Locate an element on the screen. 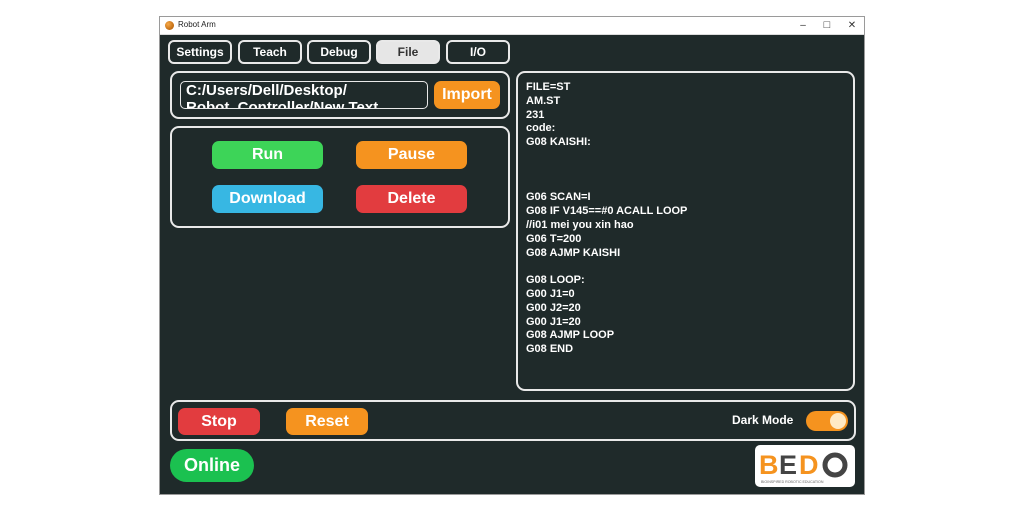 The image size is (1024, 512). tab-debug: Debug is located at coordinates (339, 52).